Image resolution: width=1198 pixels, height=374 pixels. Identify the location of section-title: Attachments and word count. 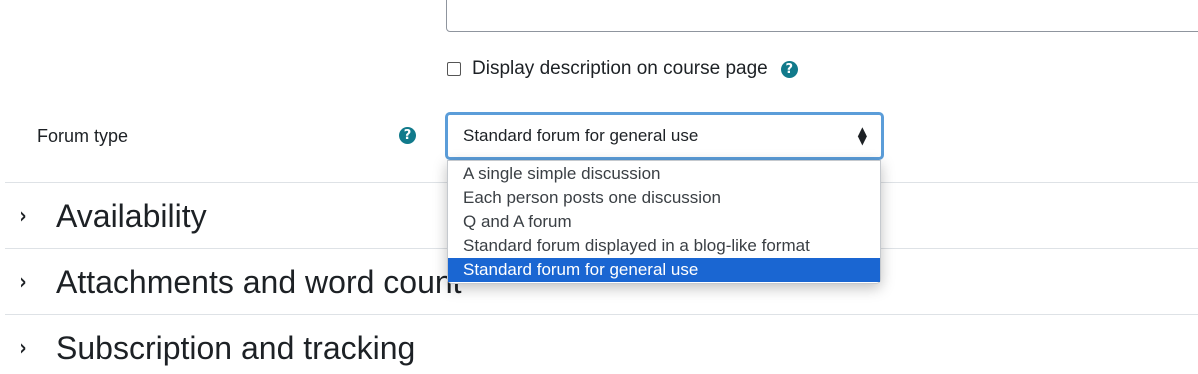
(259, 281).